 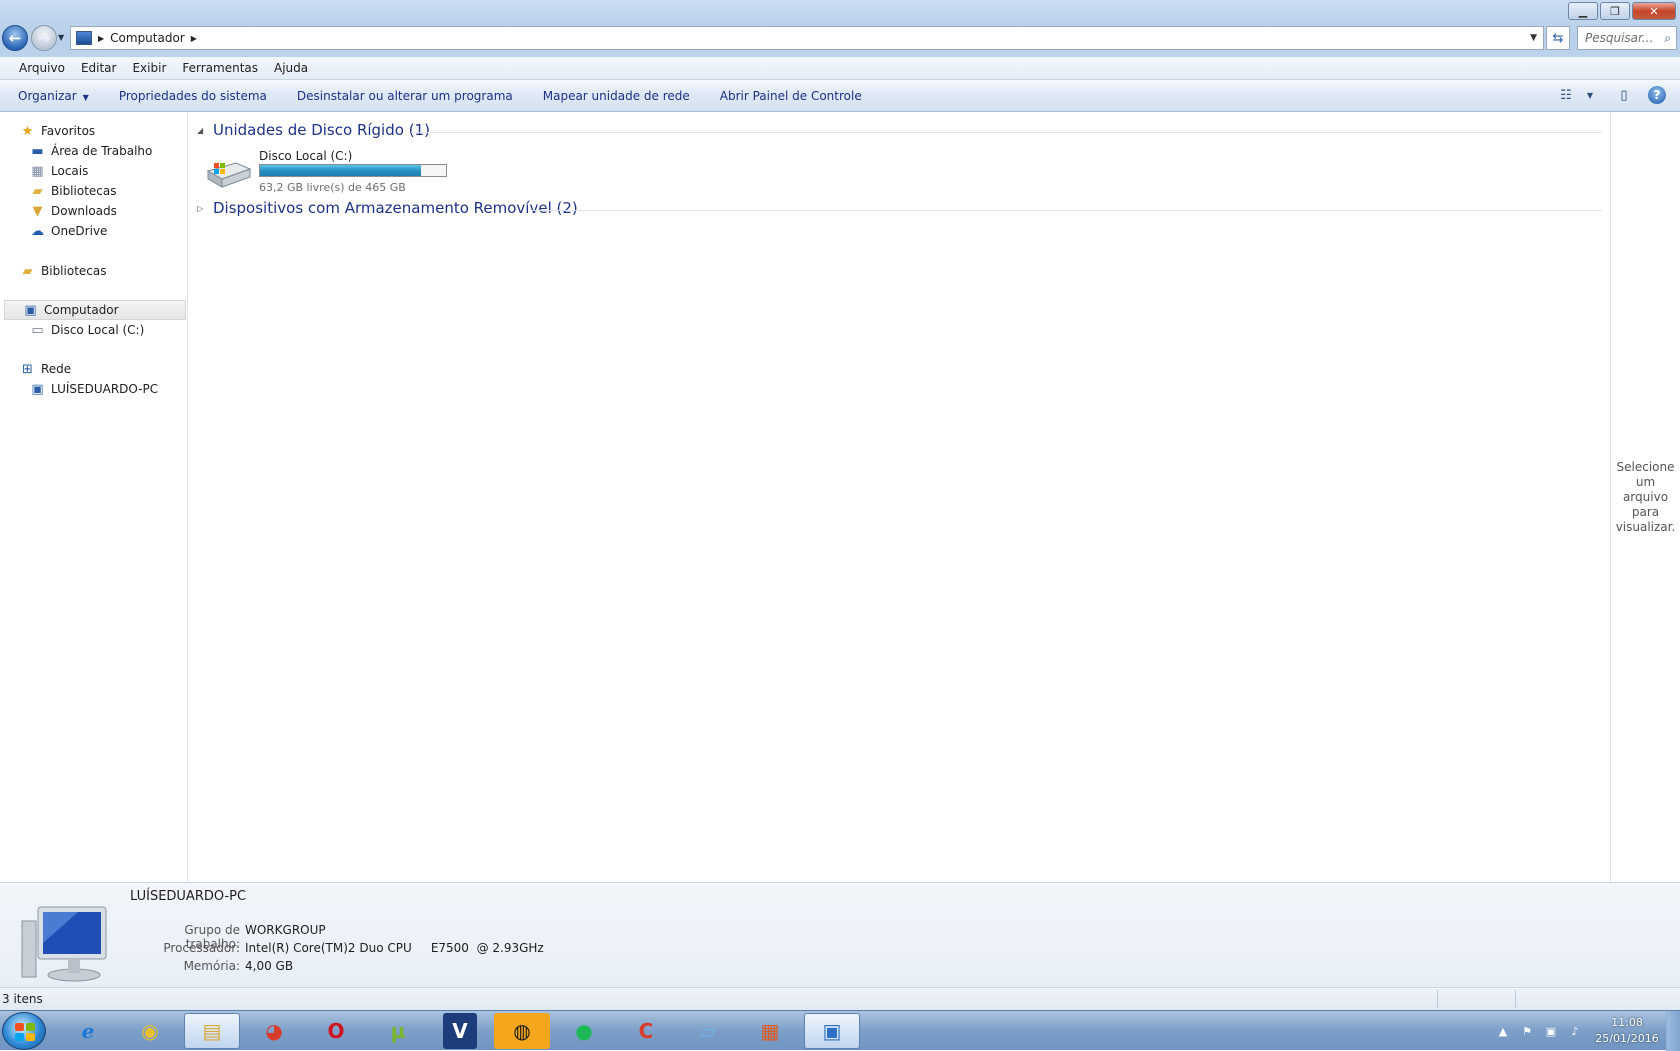 I want to click on group-hard-drives: ◢ Unidades de Disco Rígido (1), so click(x=899, y=130).